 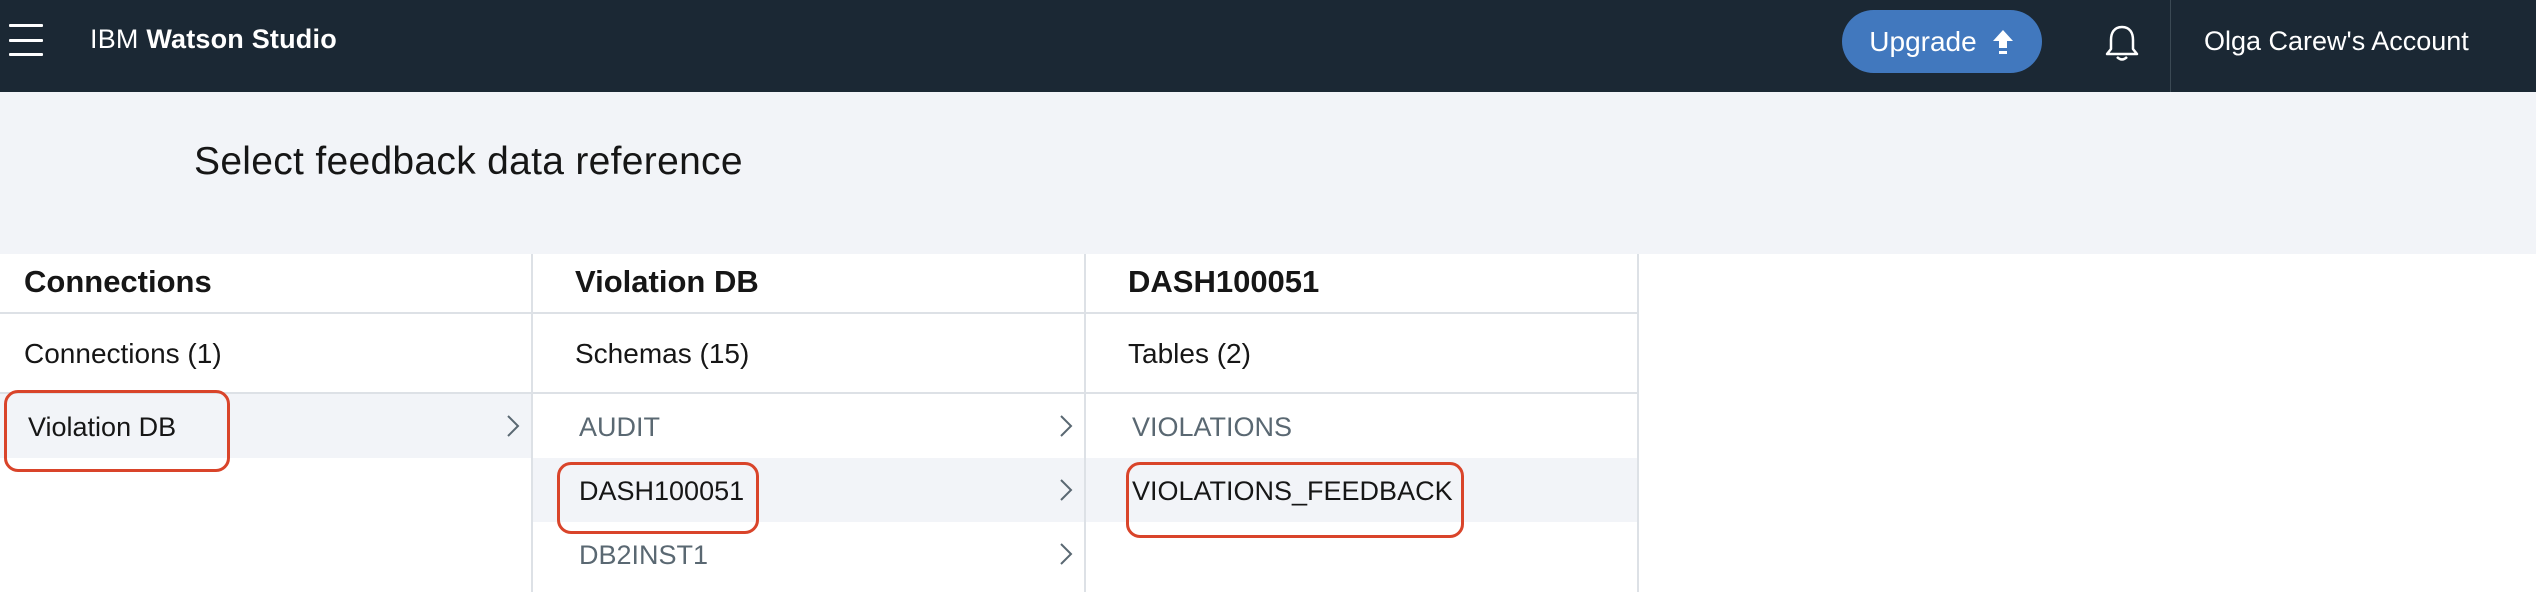 I want to click on page-title: Select feedback data reference, so click(x=468, y=161).